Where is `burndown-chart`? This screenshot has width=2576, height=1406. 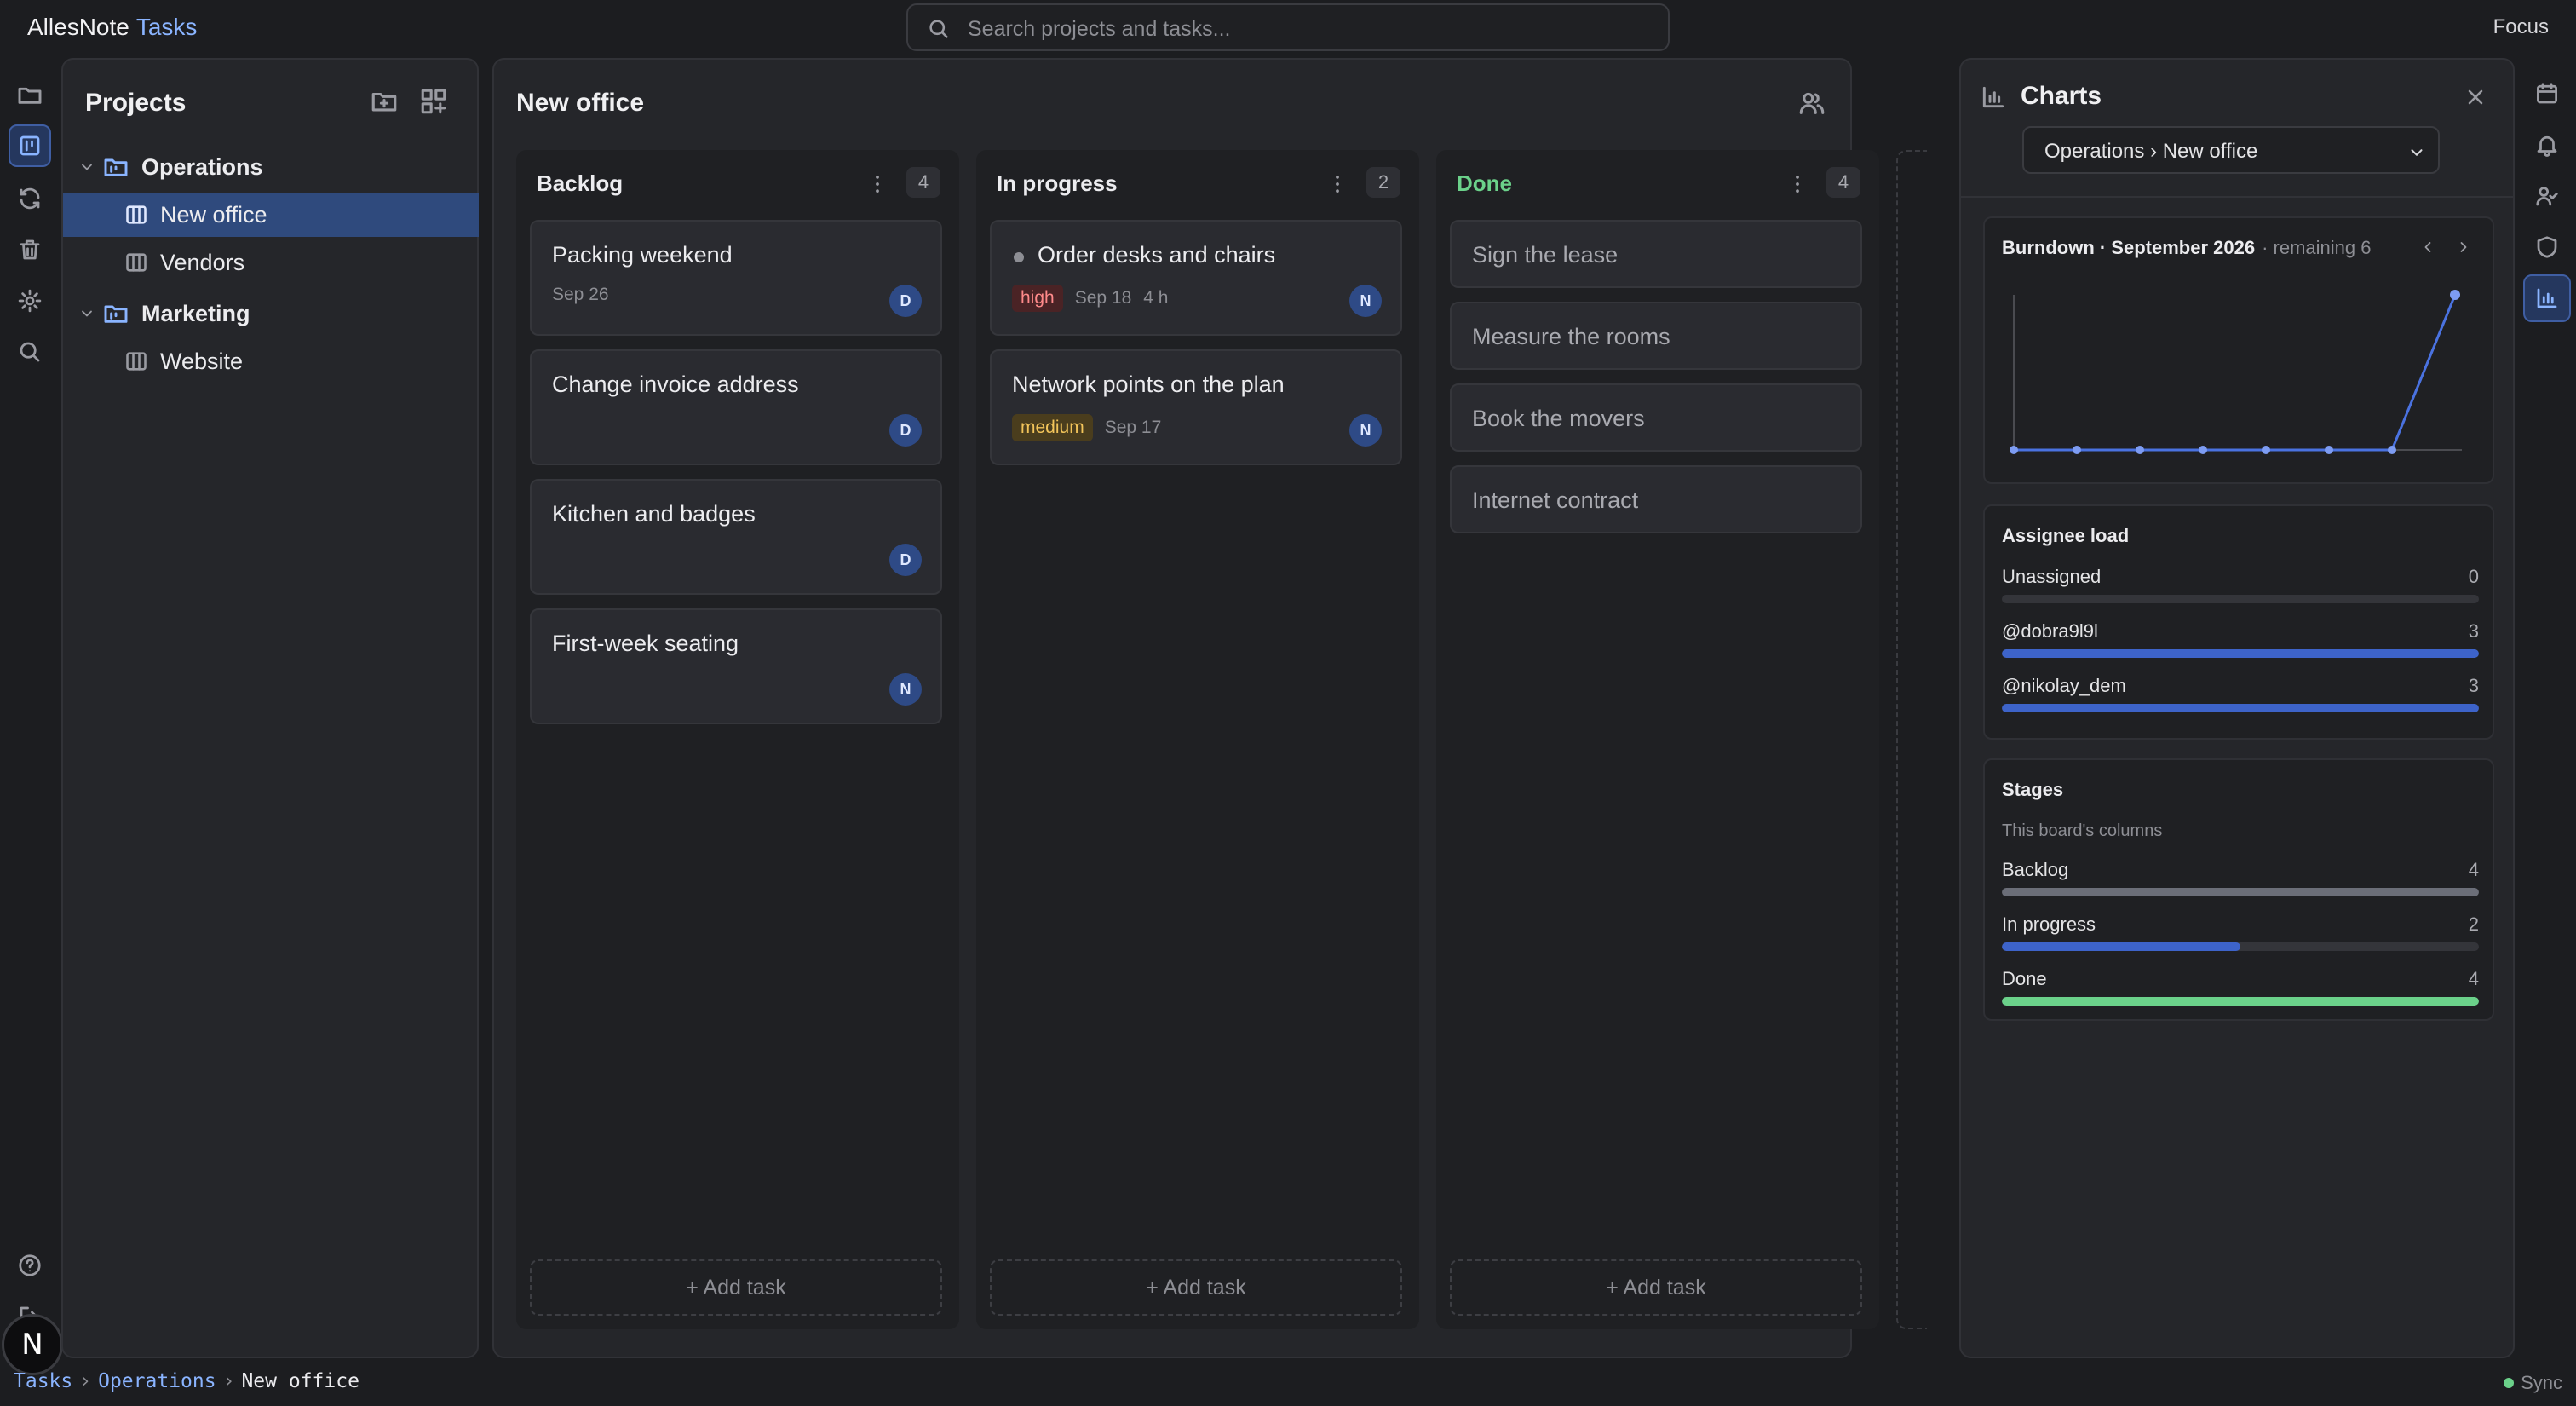
burndown-chart is located at coordinates (2236, 372).